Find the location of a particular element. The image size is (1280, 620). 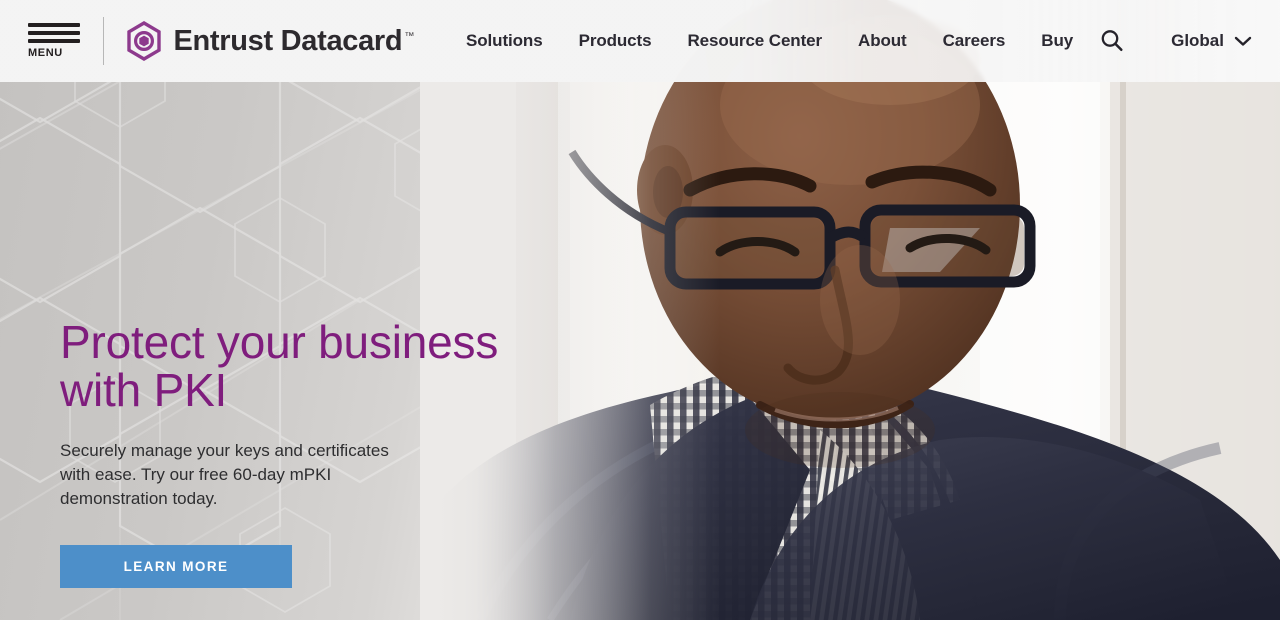

hero-headline: Protect your business with PKI is located at coordinates (279, 366).